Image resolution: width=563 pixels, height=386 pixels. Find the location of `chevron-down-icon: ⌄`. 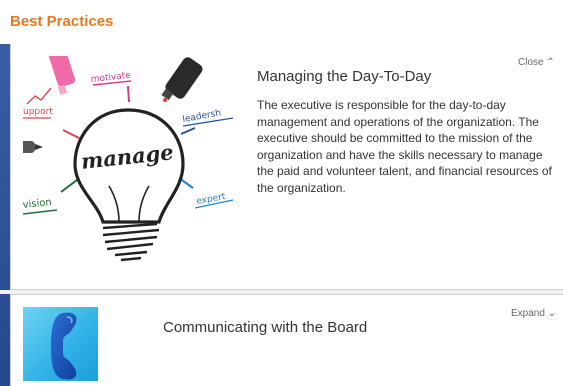

chevron-down-icon: ⌄ is located at coordinates (552, 313).